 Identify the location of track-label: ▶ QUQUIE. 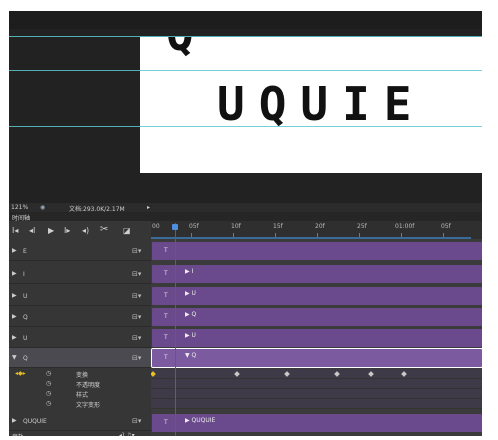
(200, 420).